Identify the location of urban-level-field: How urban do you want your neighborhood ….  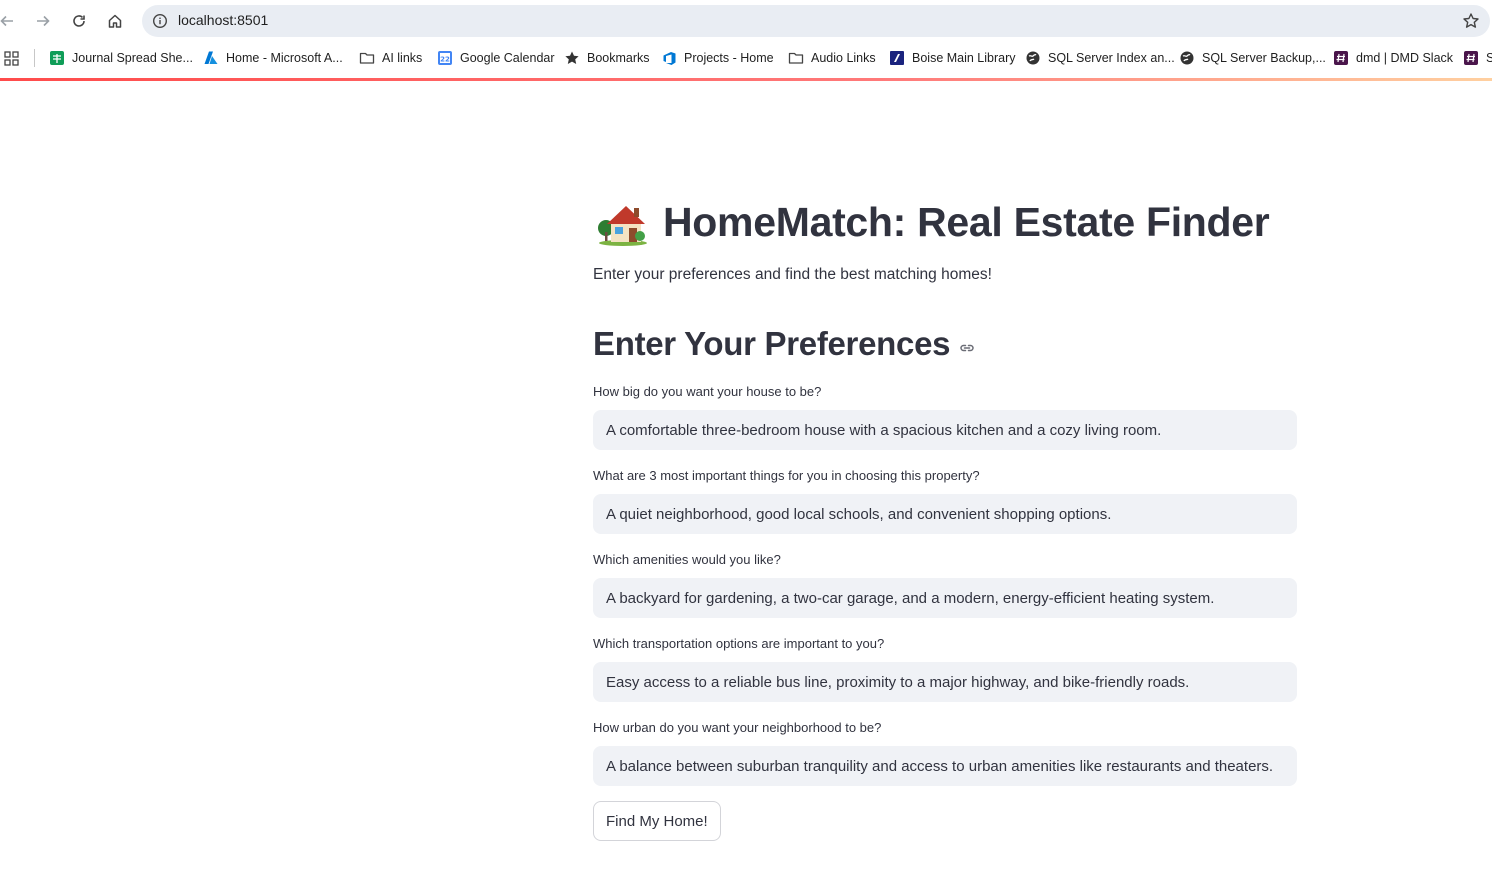
(945, 752).